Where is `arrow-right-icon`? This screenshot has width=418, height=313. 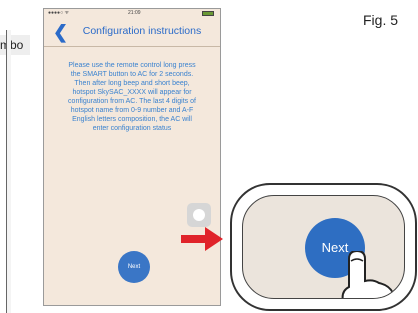
arrow-right-icon is located at coordinates (202, 239).